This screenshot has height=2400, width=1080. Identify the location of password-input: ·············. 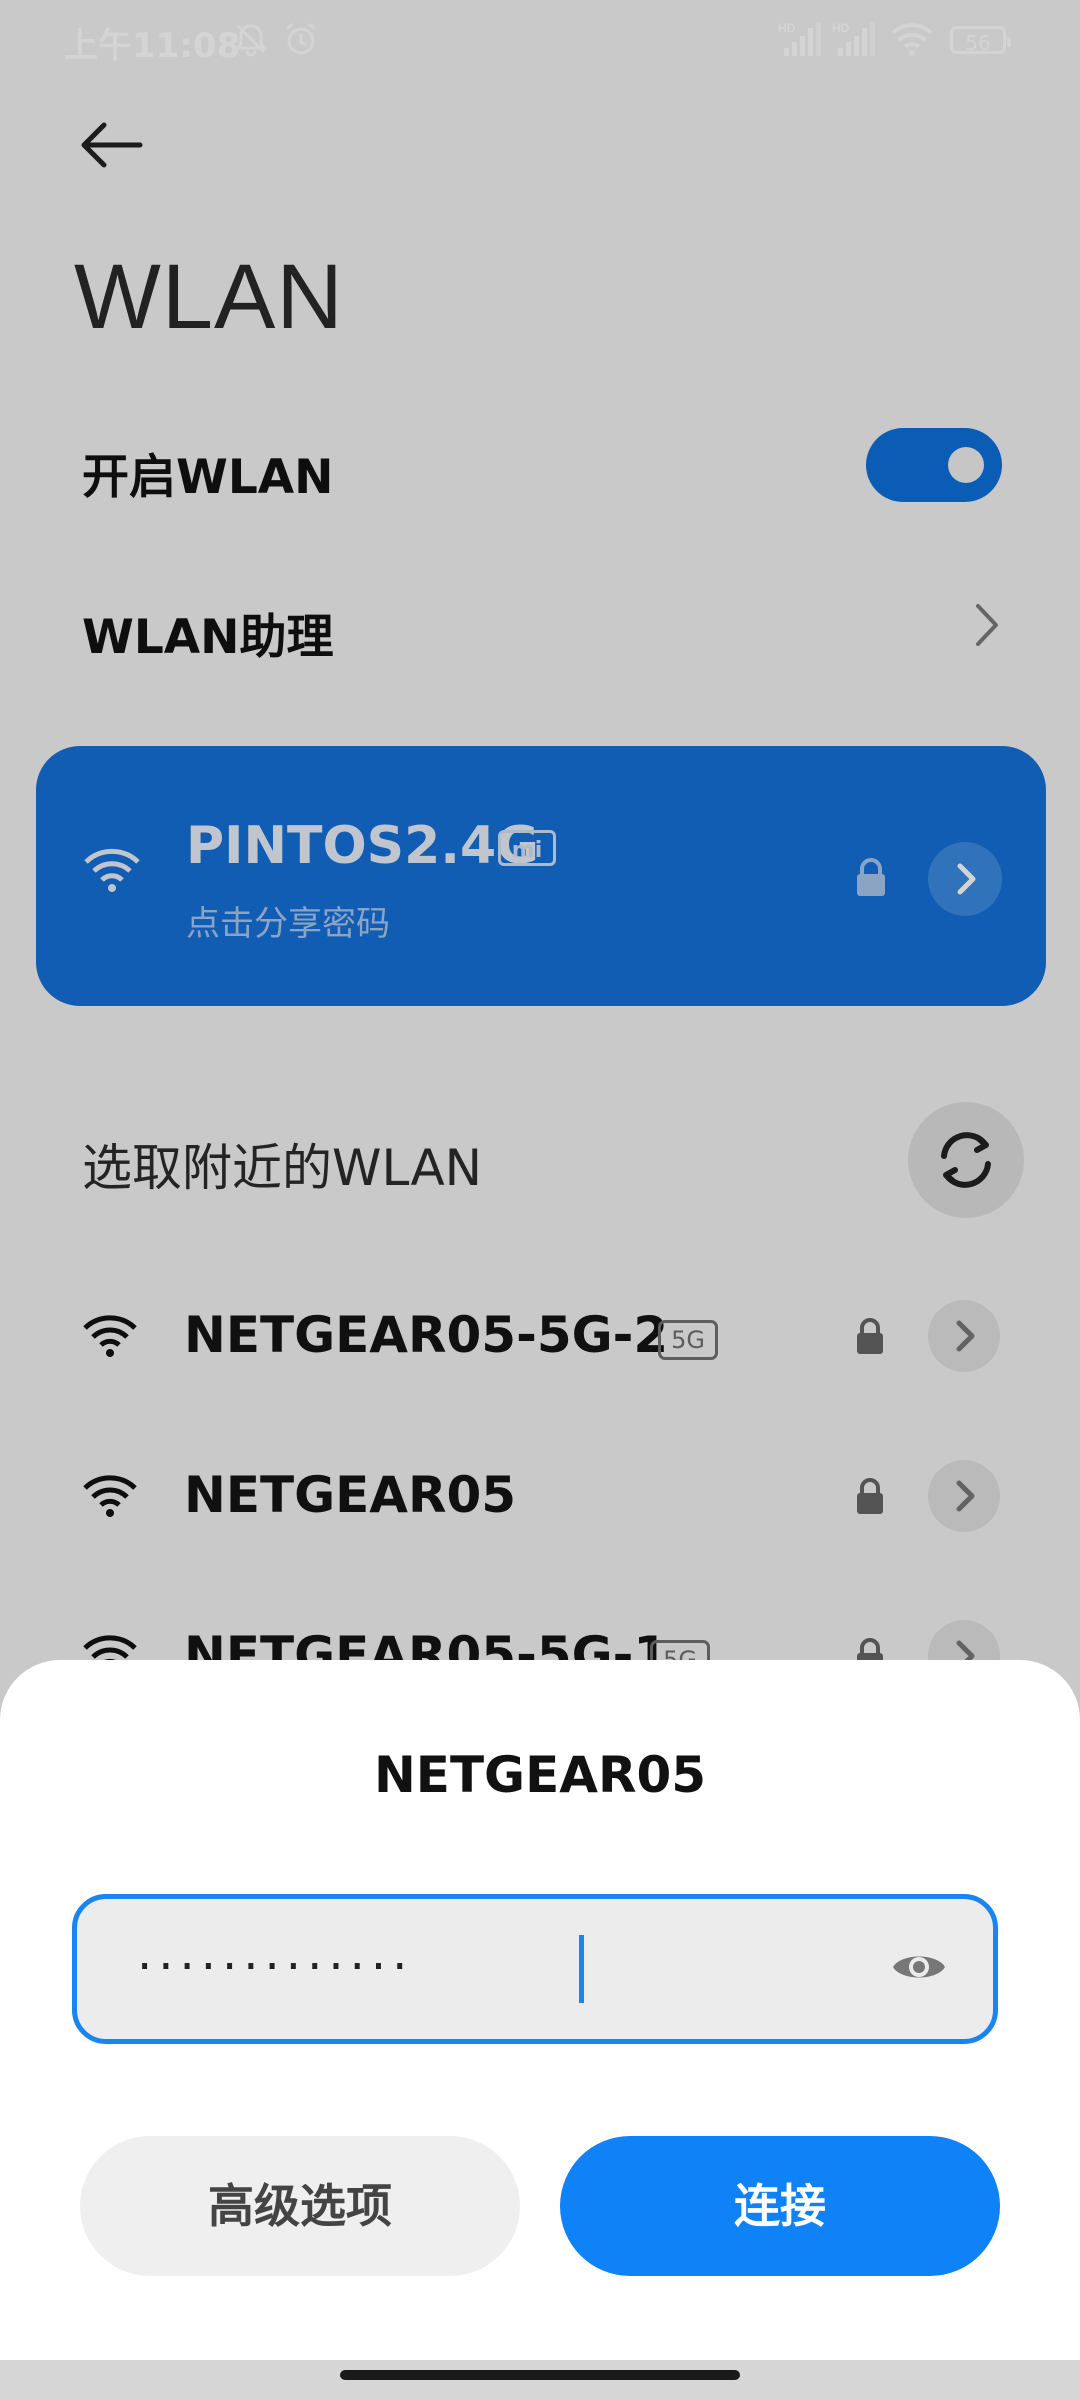
(535, 1969).